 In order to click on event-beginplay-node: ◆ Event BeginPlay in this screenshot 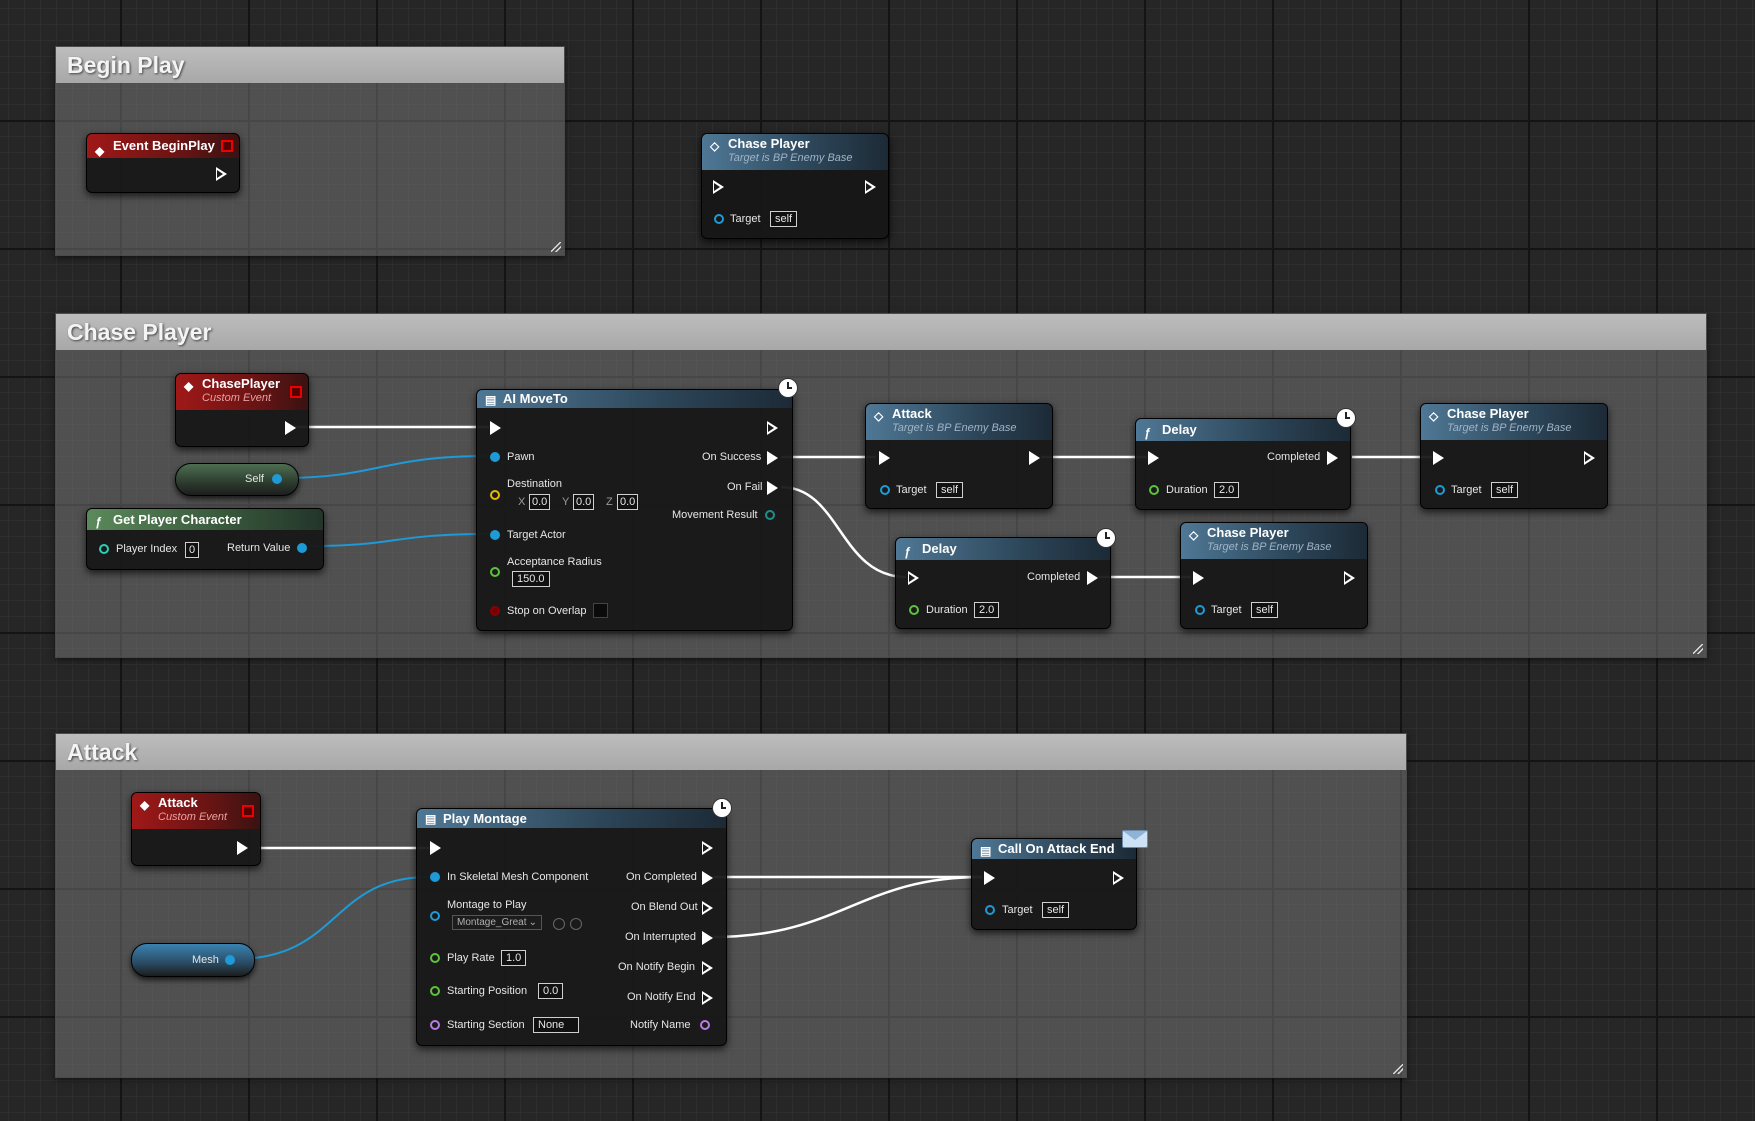, I will do `click(163, 163)`.